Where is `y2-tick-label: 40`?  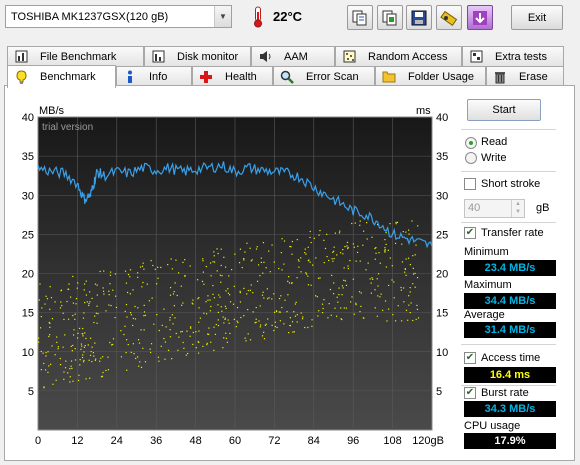
y2-tick-label: 40 is located at coordinates (442, 118).